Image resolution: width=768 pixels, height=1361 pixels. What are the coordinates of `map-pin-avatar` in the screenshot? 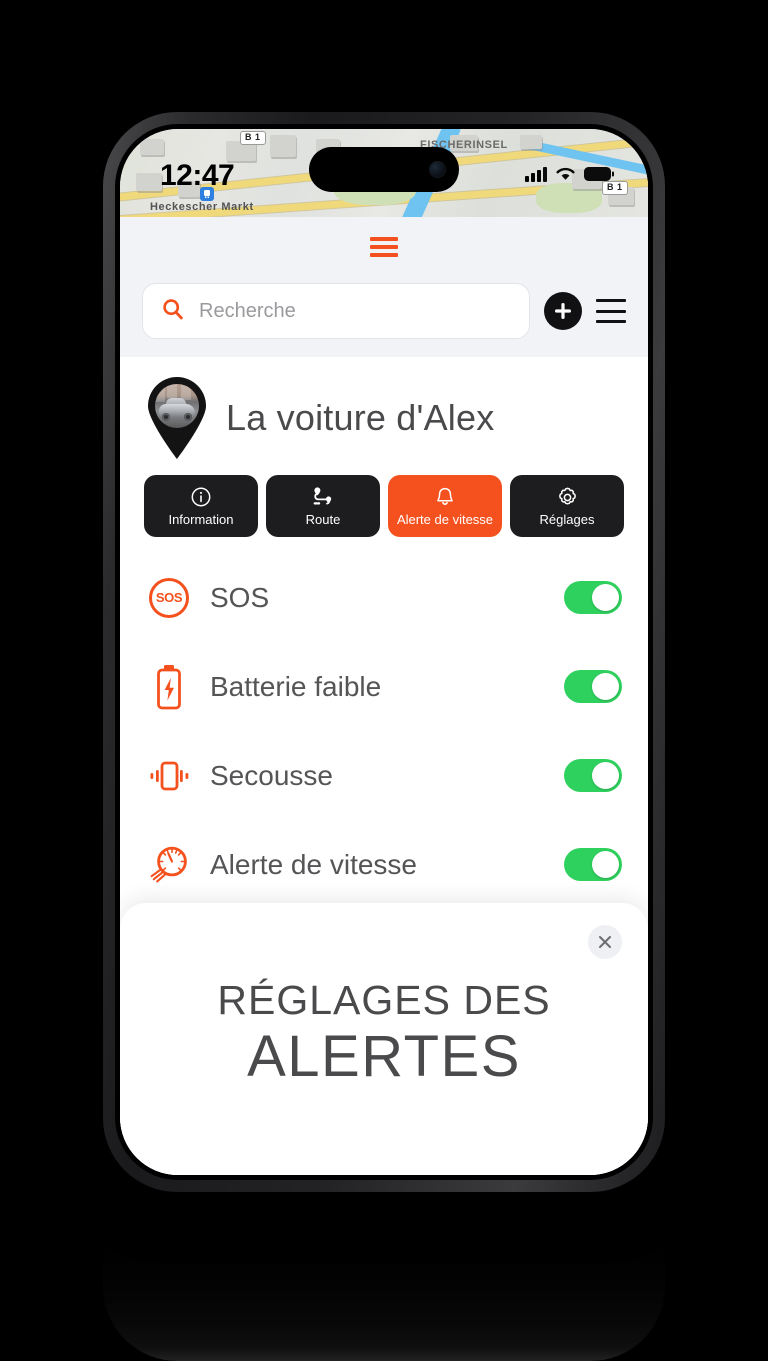 It's located at (177, 418).